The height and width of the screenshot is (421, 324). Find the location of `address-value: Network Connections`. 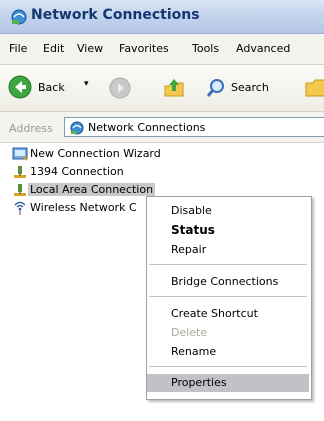

address-value: Network Connections is located at coordinates (147, 127).